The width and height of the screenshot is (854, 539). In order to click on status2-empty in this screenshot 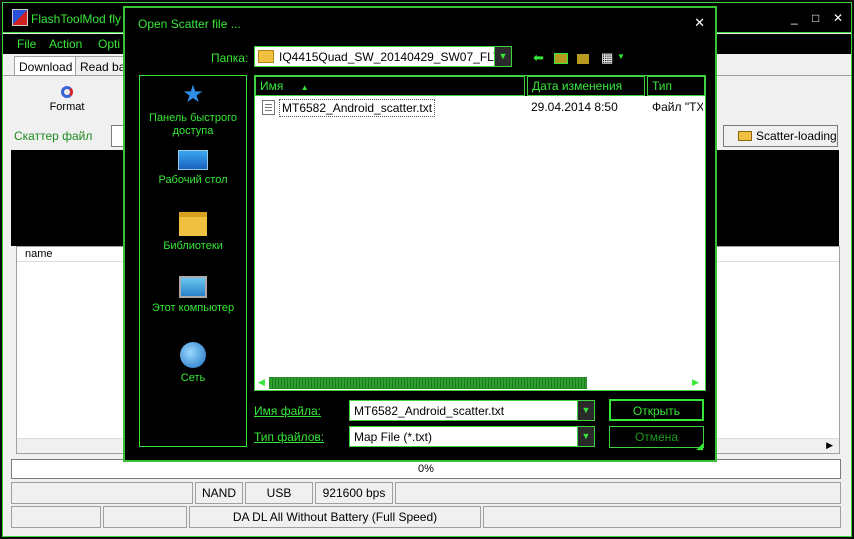, I will do `click(56, 517)`.